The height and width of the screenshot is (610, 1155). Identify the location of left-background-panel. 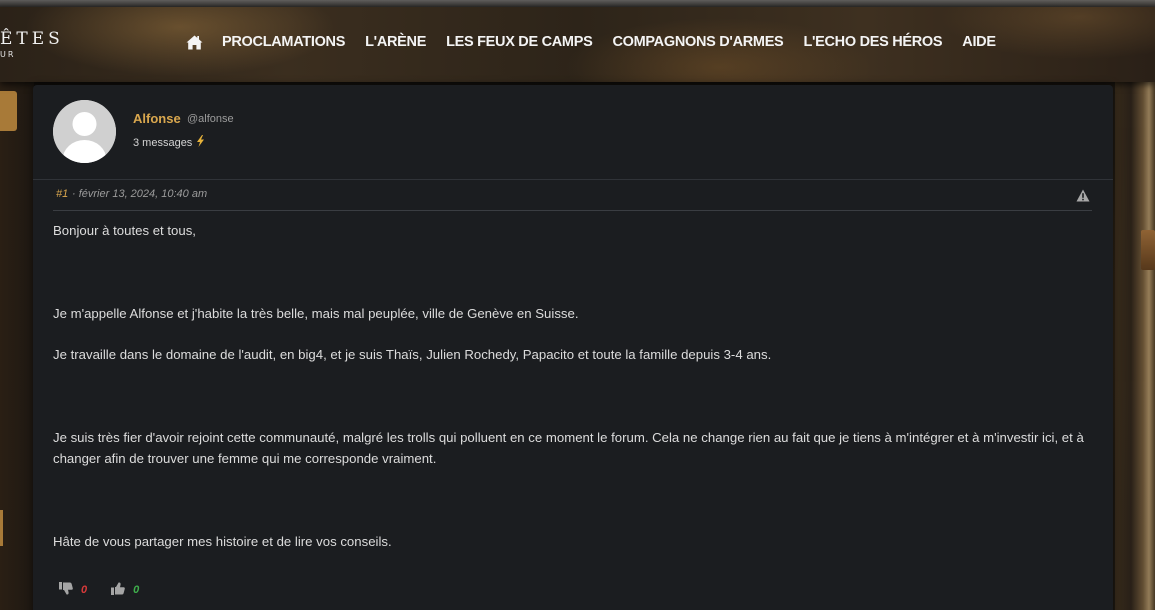
(17, 345).